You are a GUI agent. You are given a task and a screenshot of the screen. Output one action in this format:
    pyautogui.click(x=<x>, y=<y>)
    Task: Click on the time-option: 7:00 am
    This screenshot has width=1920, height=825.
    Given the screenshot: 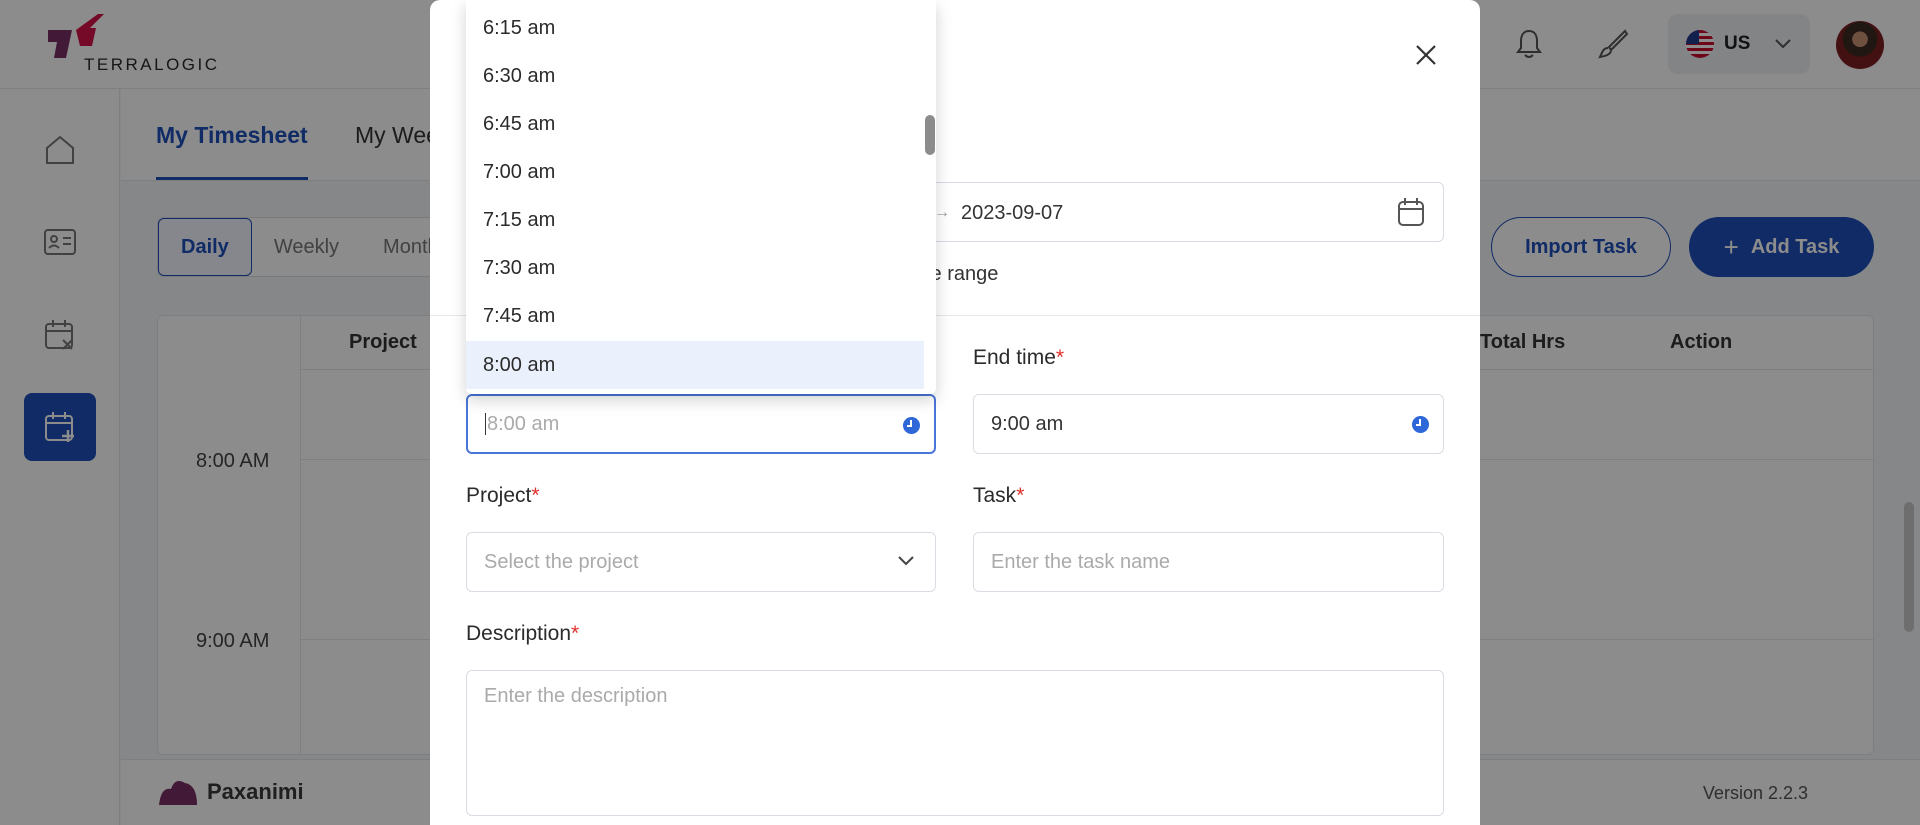 What is the action you would take?
    pyautogui.click(x=695, y=172)
    